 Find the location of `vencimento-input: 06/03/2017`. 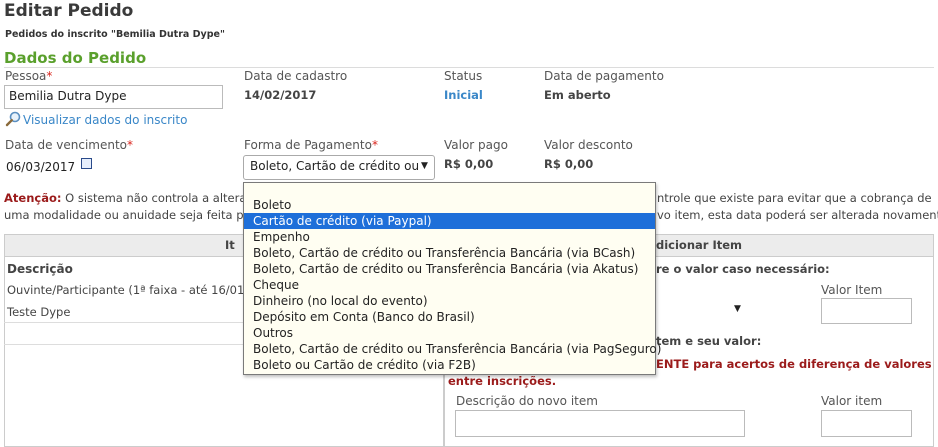

vencimento-input: 06/03/2017 is located at coordinates (40, 167).